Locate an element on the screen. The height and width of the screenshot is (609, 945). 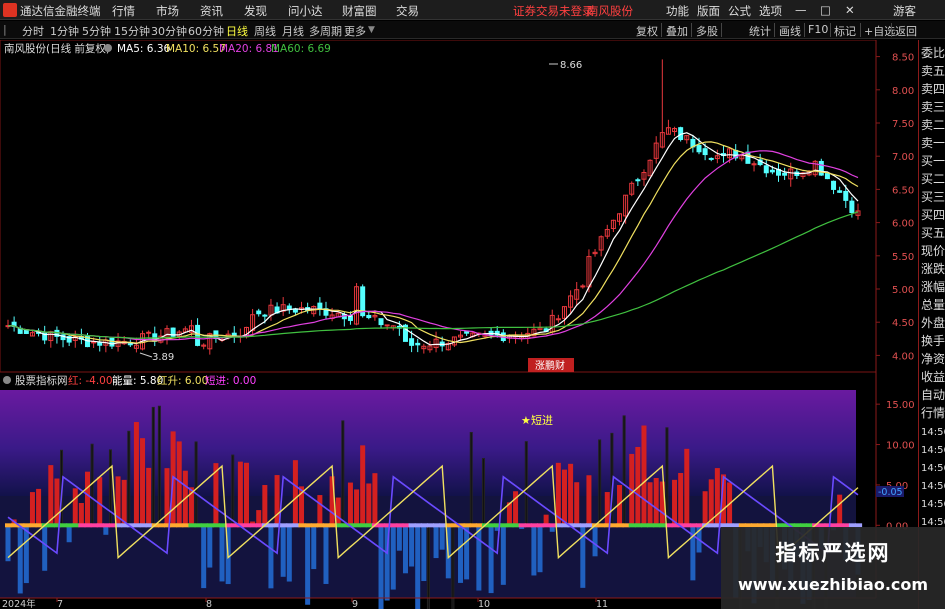
sidebar-sell1: 卖一 is located at coordinates (933, 143).